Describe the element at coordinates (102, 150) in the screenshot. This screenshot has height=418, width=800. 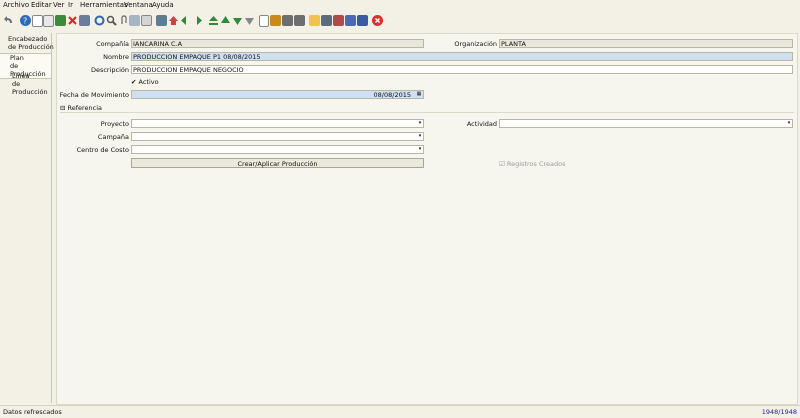
I see `cost-center-label: Centro de Costo` at that location.